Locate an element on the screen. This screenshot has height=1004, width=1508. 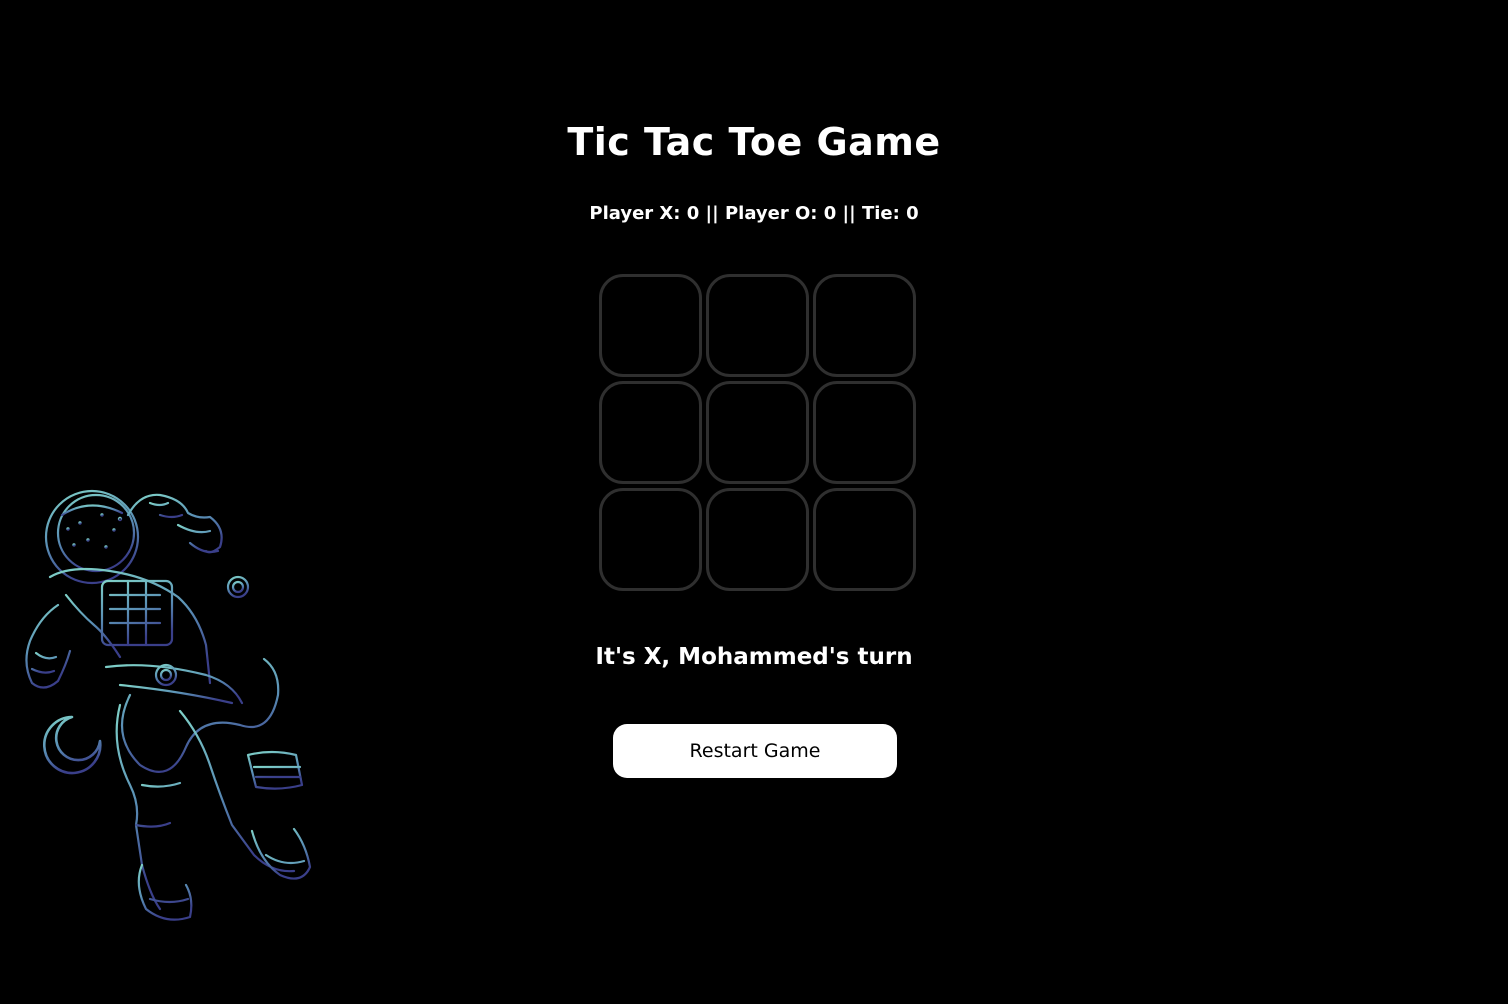
restart-button: Restart Game is located at coordinates (755, 751).